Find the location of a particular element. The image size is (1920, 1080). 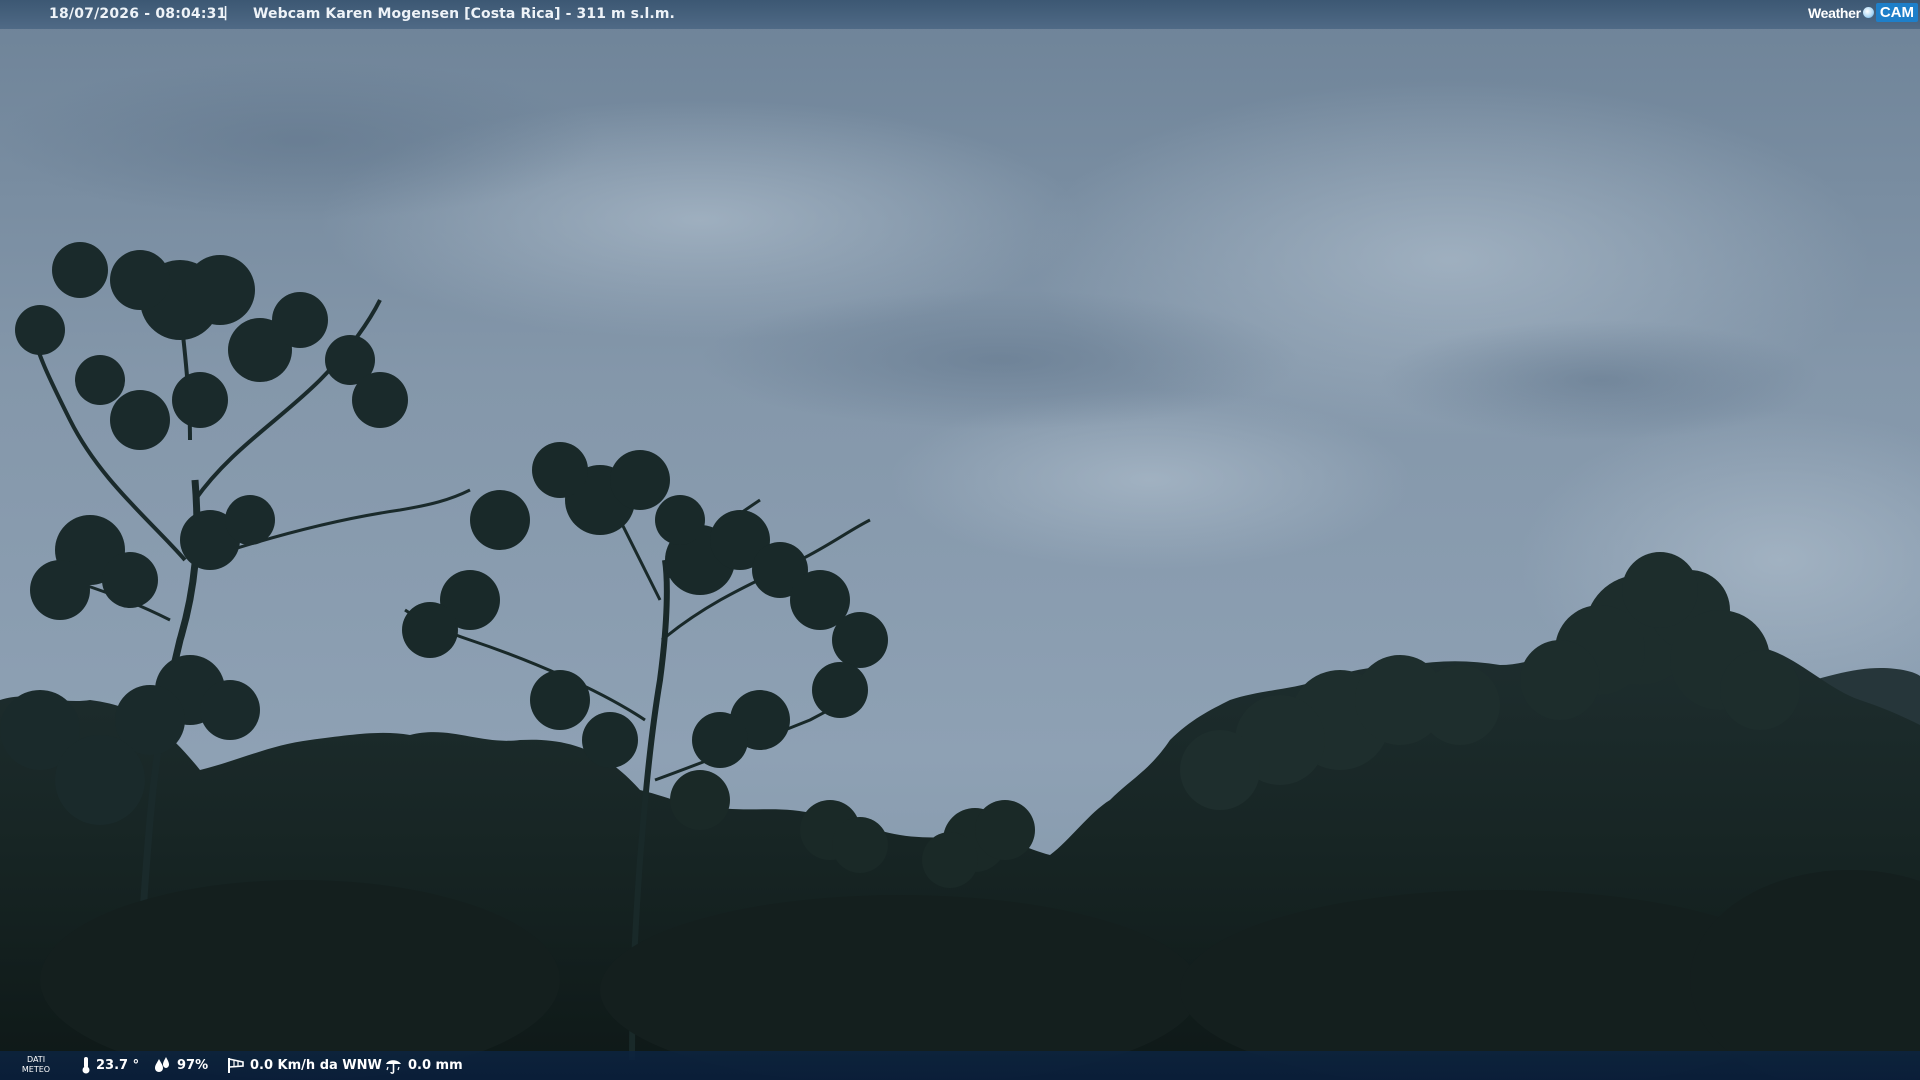

logo-cam-text: CAM is located at coordinates (1896, 12).